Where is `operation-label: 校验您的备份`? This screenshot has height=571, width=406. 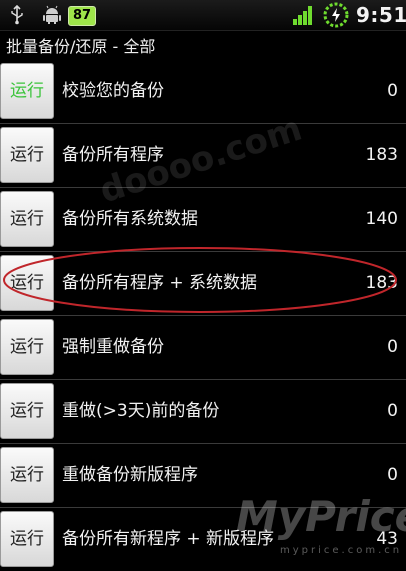
operation-label: 校验您的备份 is located at coordinates (113, 91).